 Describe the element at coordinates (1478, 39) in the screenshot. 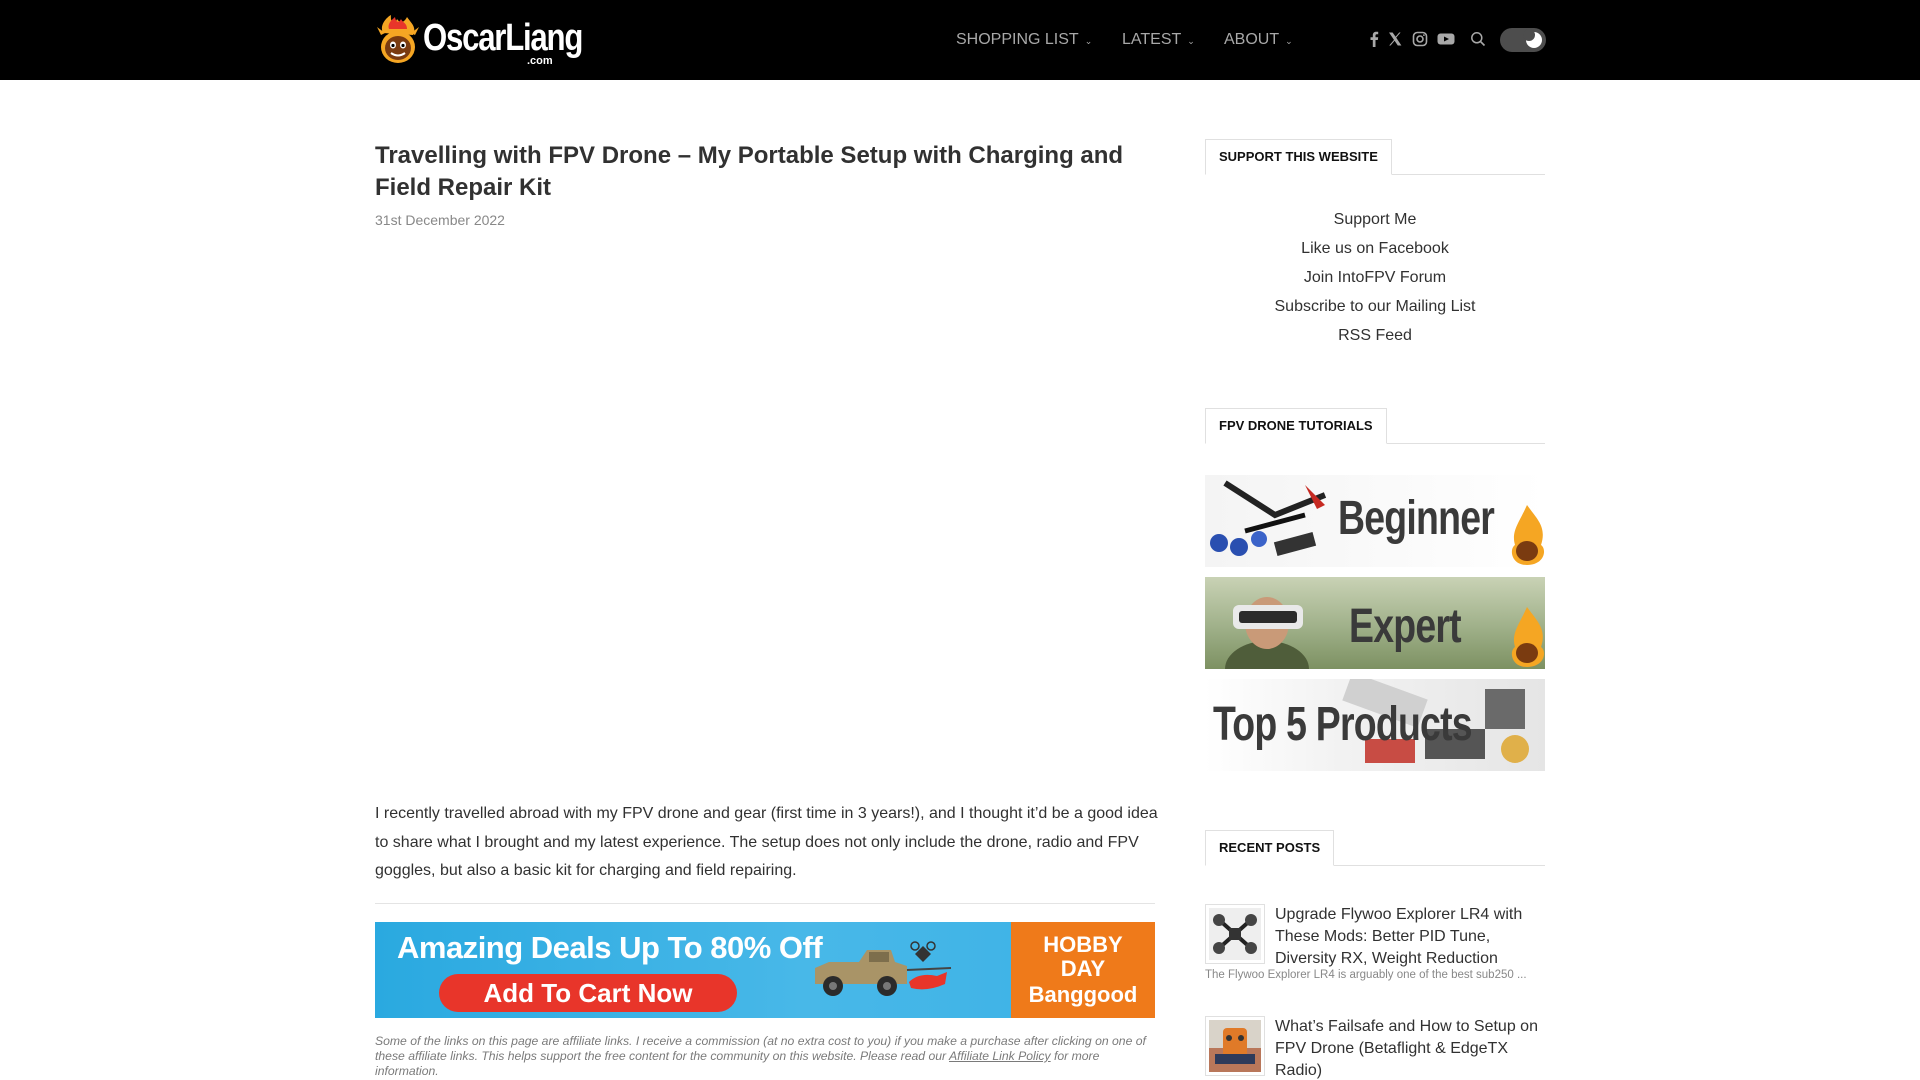

I see `search-icon` at that location.